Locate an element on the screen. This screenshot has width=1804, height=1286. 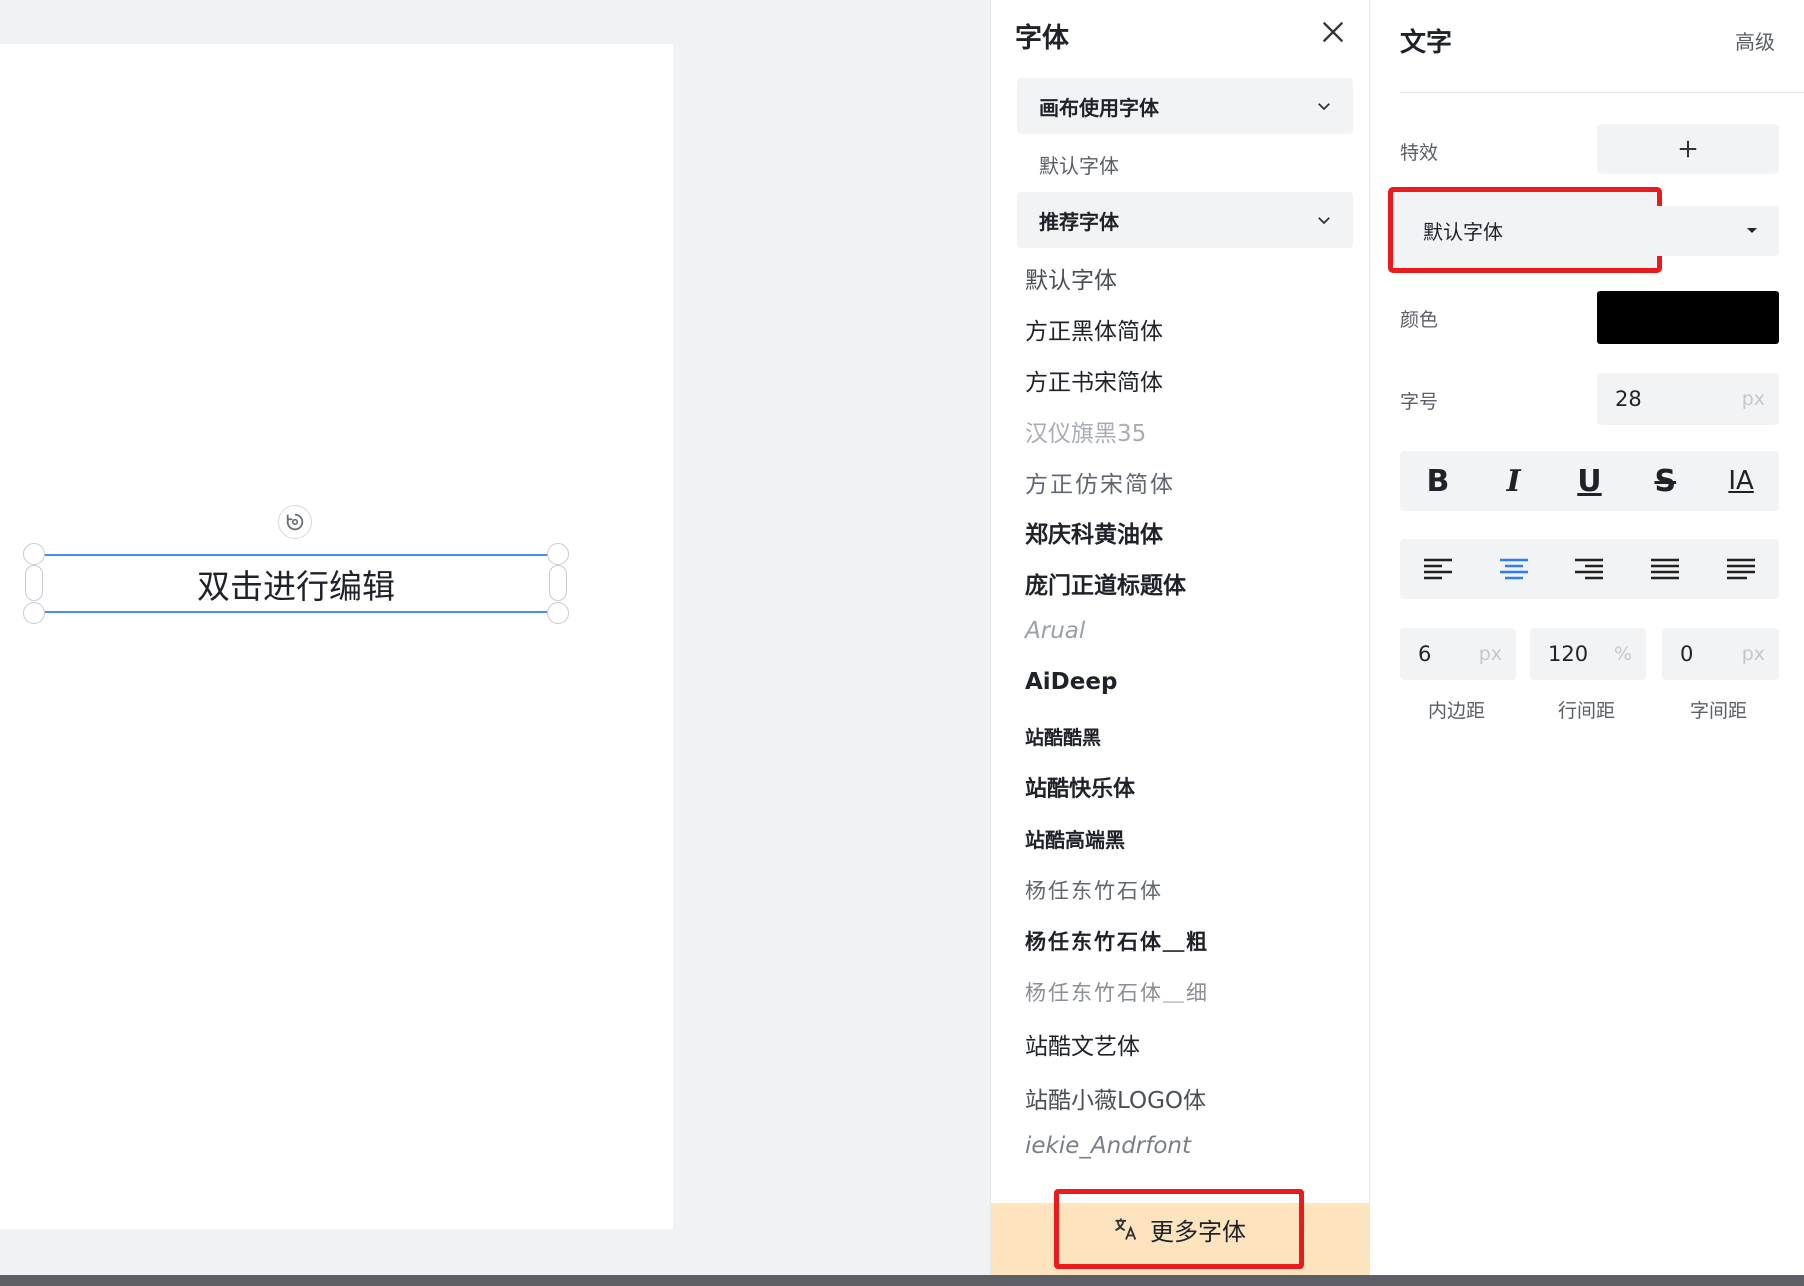
line-height-unit: % is located at coordinates (1622, 654).